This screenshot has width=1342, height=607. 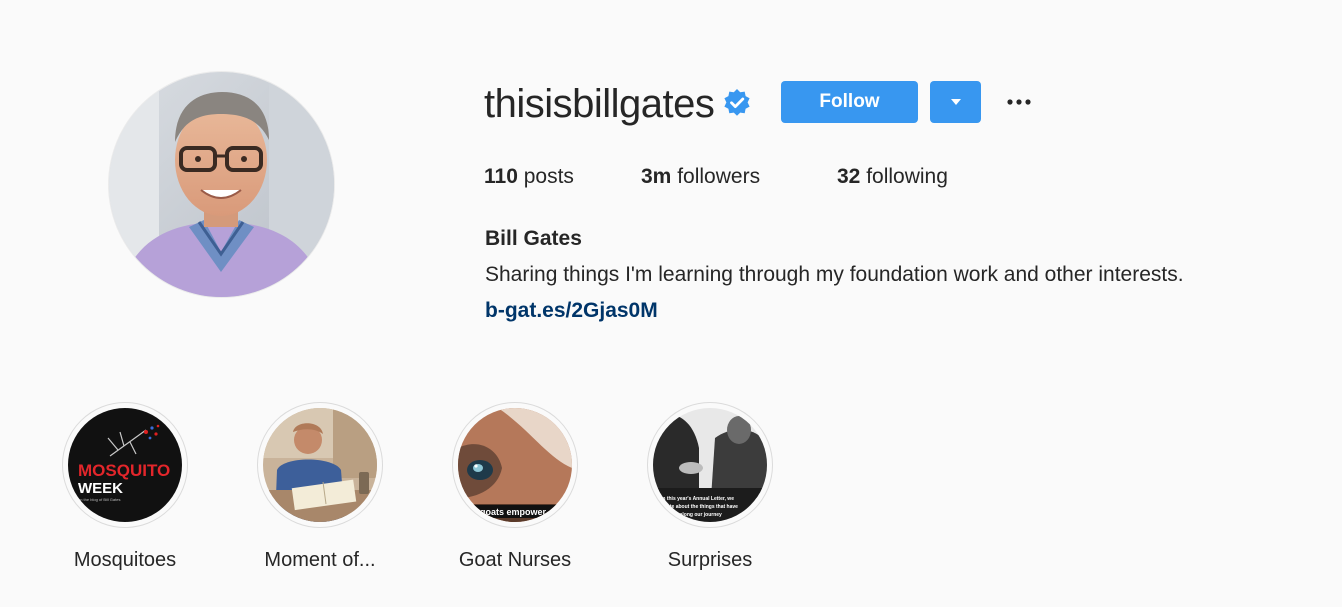 I want to click on cover-title-line1: MOSQUITO, so click(x=124, y=470).